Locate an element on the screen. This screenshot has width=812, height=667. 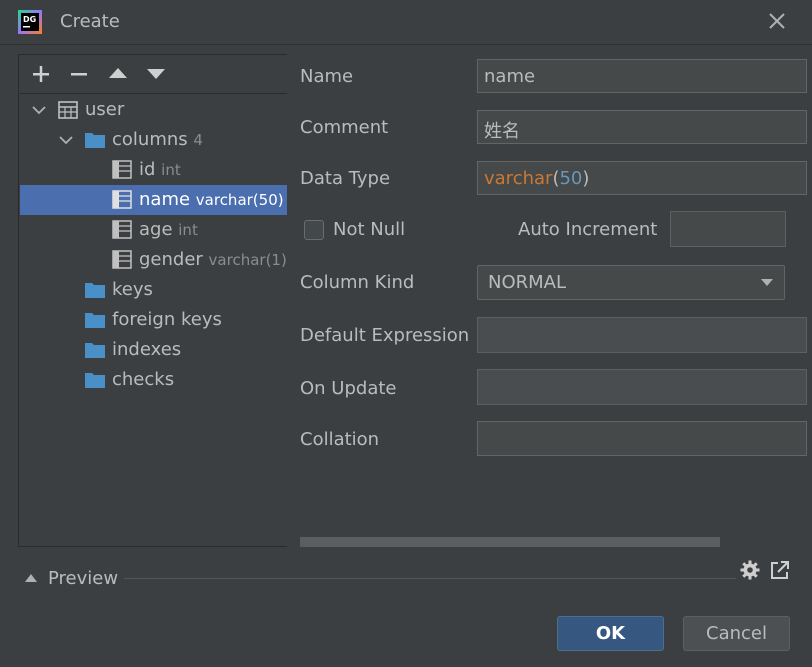
datagrip-app-icon: DG is located at coordinates (30, 22).